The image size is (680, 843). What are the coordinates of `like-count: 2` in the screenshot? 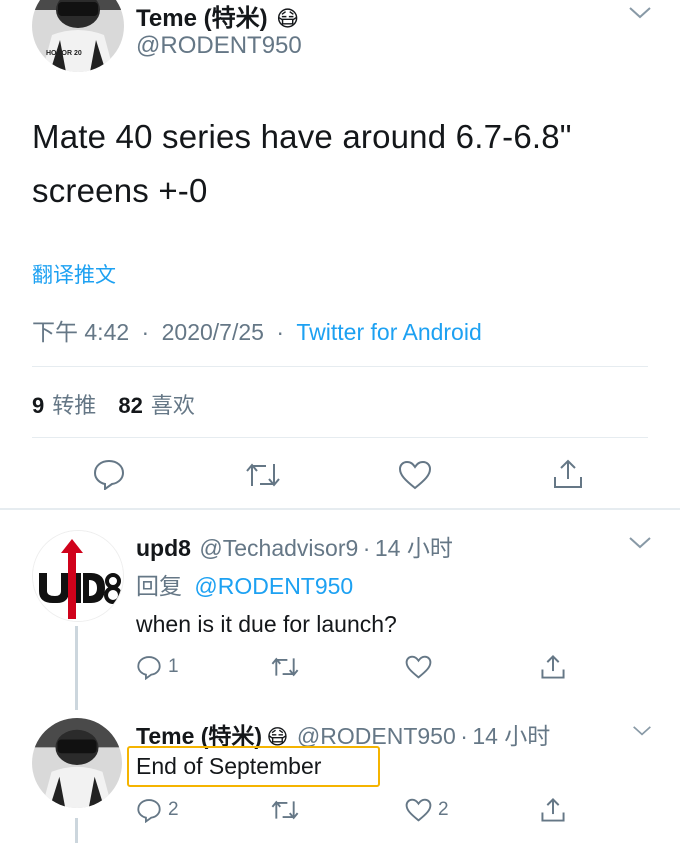 It's located at (443, 809).